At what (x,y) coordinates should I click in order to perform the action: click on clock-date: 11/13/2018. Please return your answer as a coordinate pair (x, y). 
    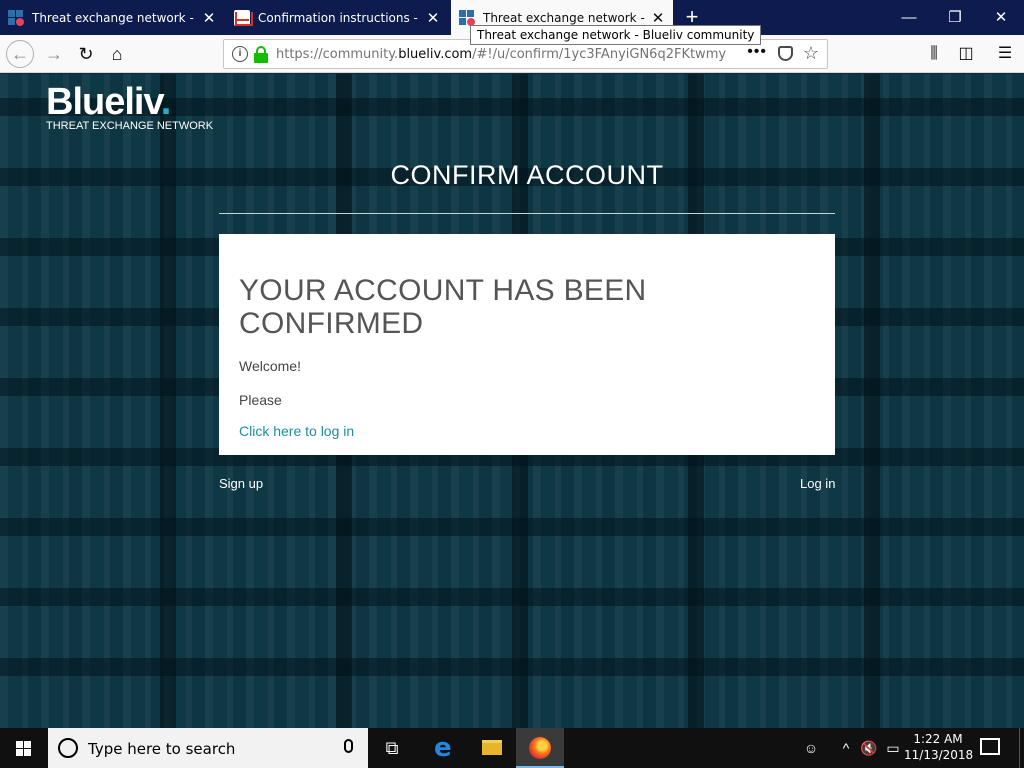
    Looking at the image, I should click on (939, 755).